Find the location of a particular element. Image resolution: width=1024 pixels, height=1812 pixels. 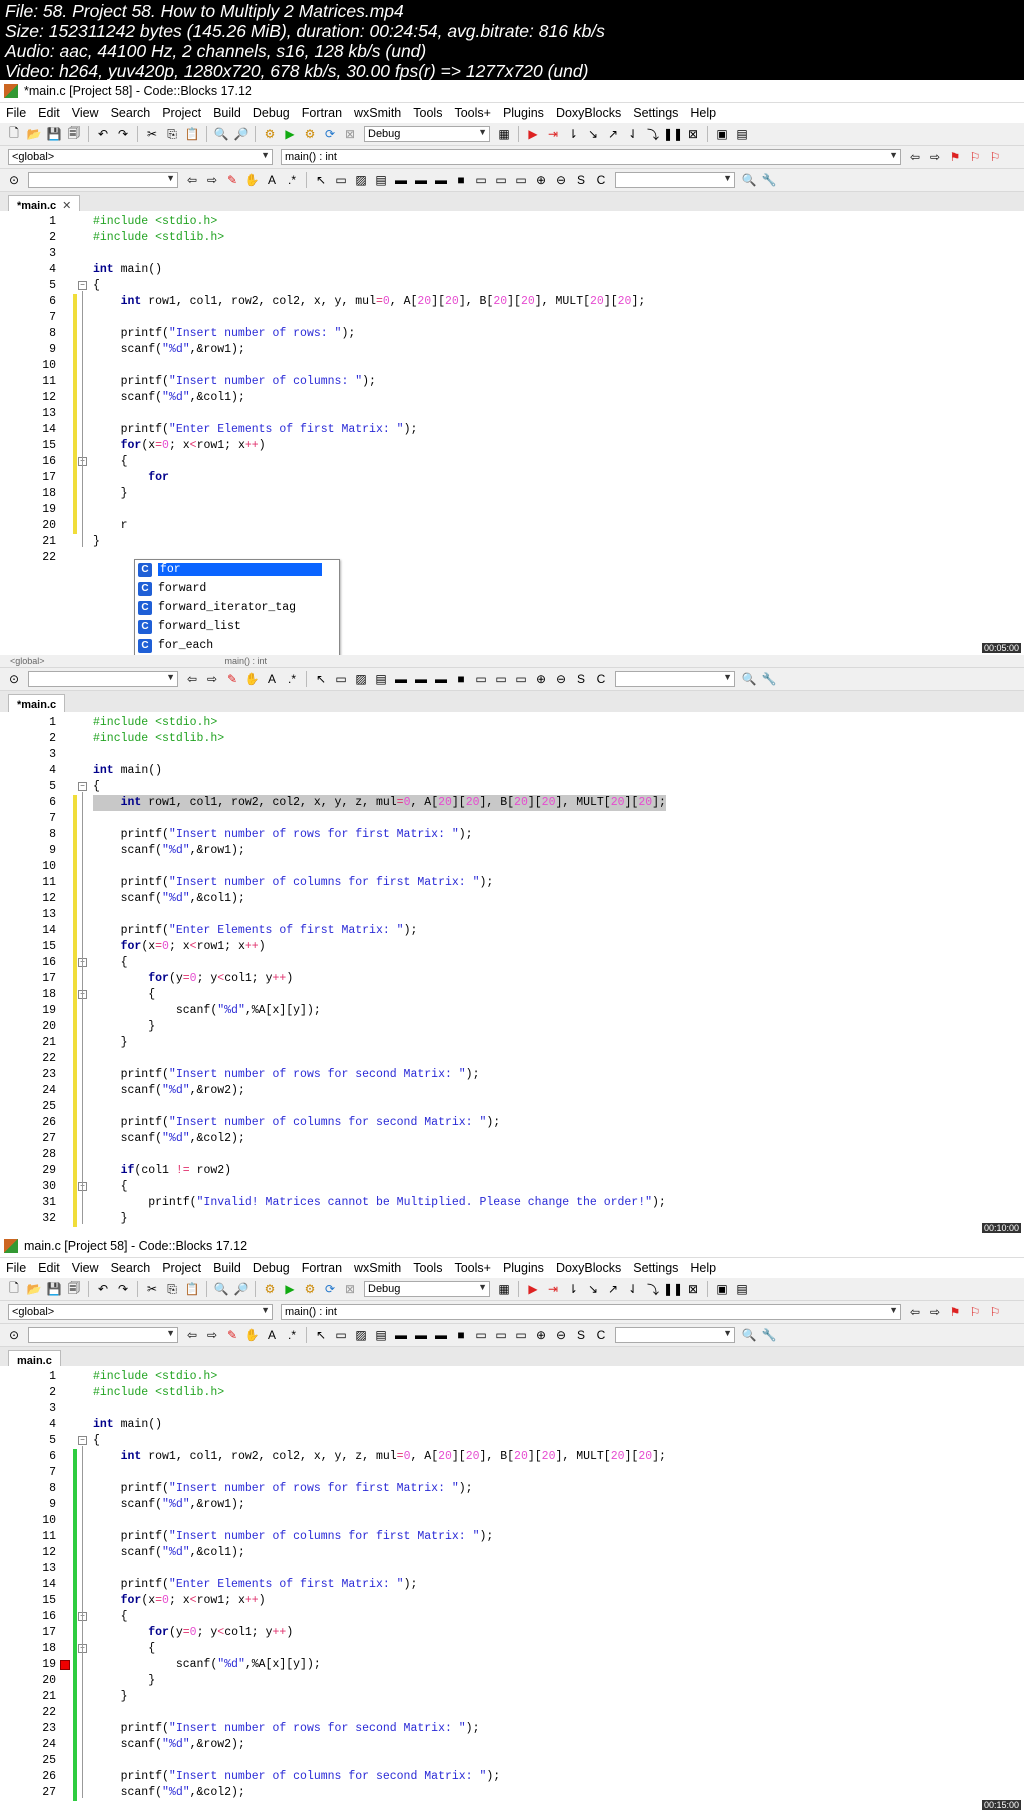

code-line: 5 −{ is located at coordinates (512, 1441).